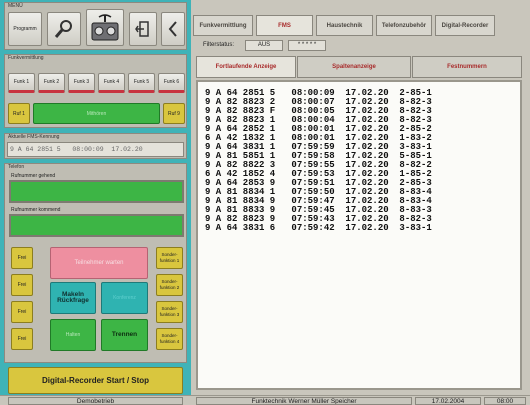 This screenshot has height=405, width=530. What do you see at coordinates (16, 167) in the screenshot?
I see `telefon-group-label: Telefon` at bounding box center [16, 167].